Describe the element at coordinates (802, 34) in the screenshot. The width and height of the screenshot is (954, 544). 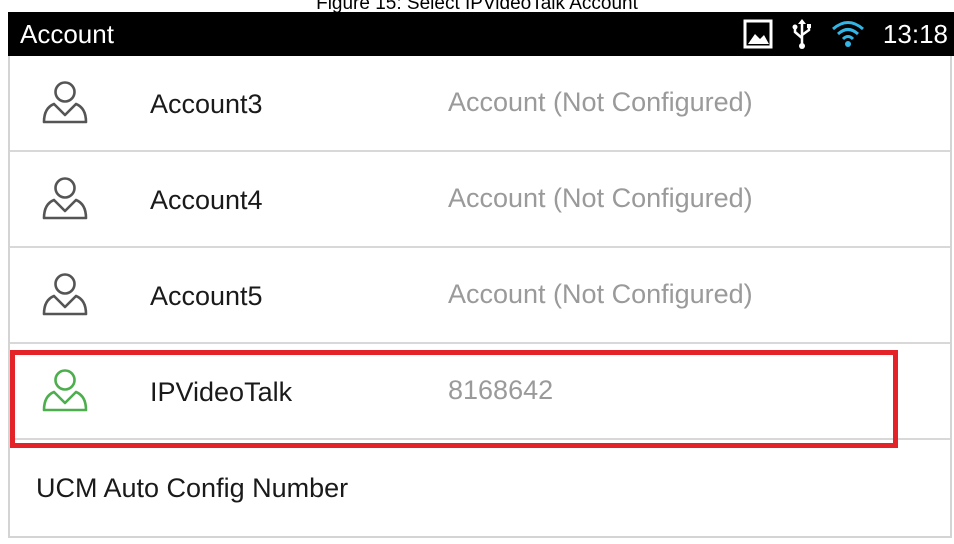
I see `usb-icon` at that location.